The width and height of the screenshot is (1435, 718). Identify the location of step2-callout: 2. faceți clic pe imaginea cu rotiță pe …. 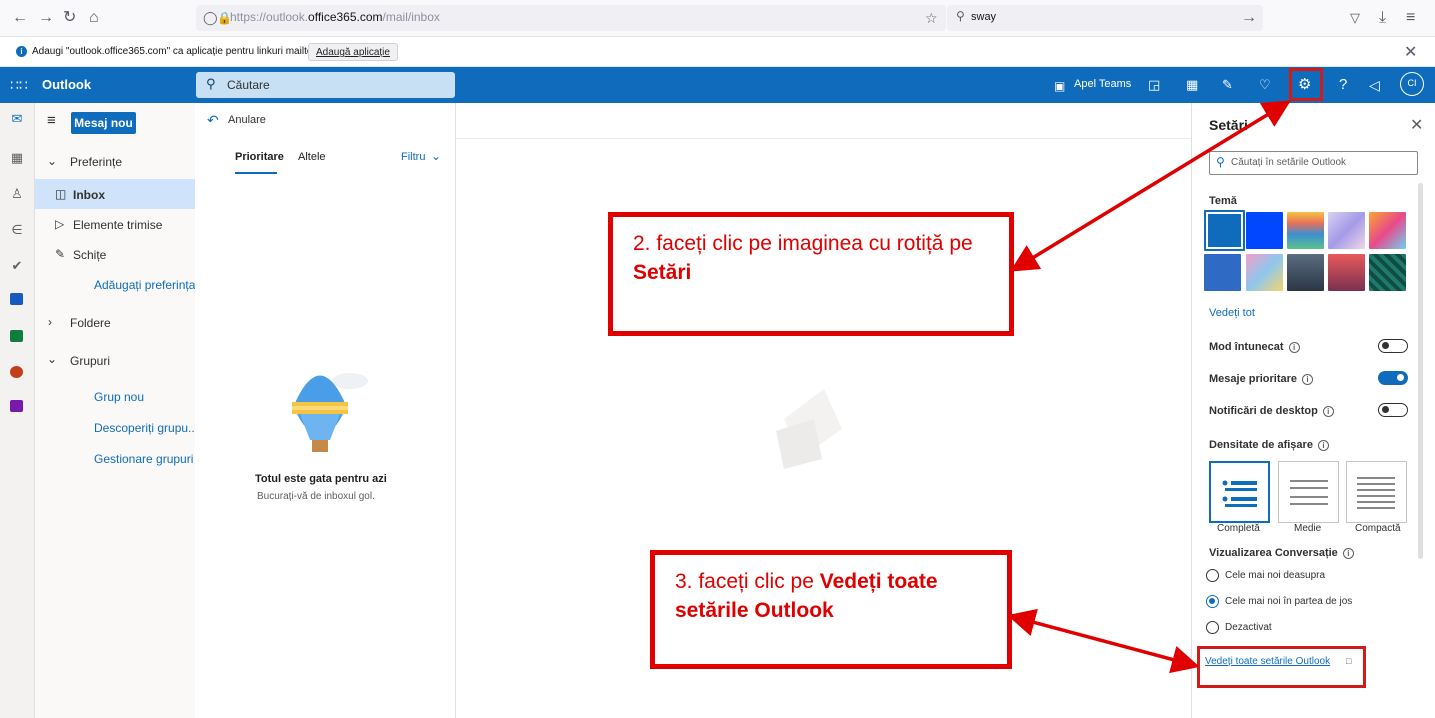
(811, 274).